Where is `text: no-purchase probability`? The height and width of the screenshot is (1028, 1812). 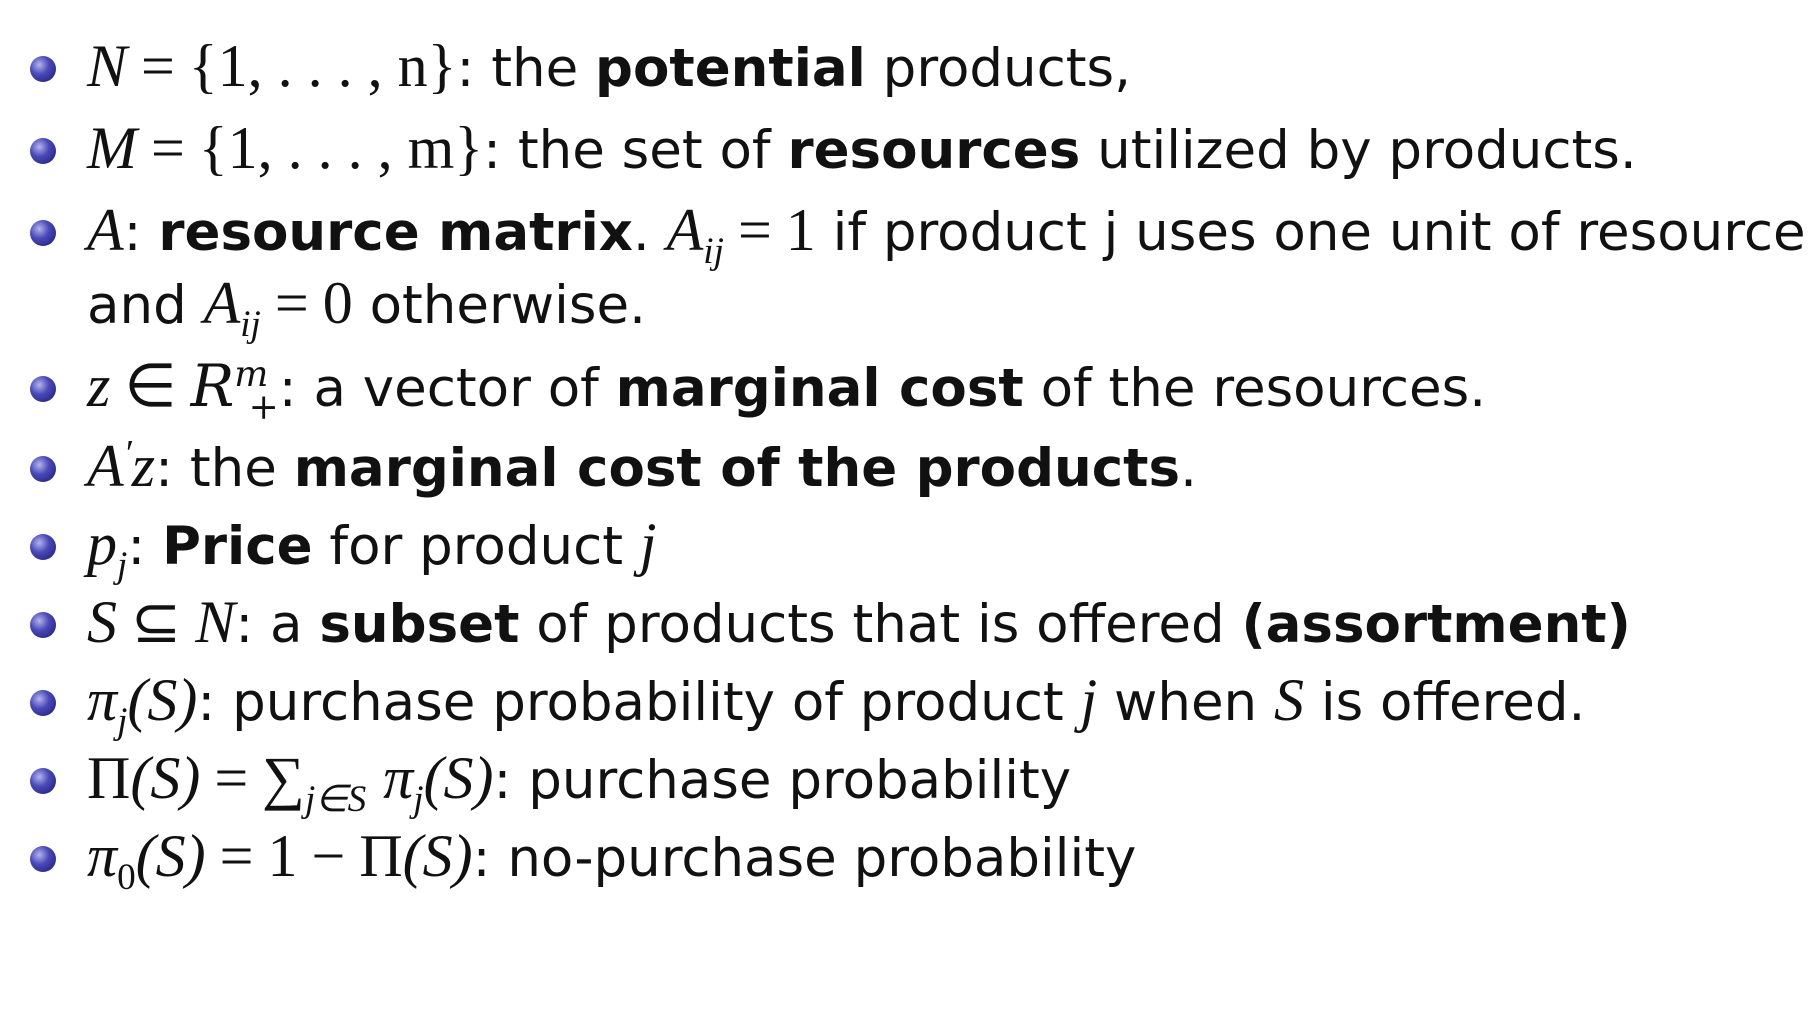
text: no-purchase probability is located at coordinates (813, 858).